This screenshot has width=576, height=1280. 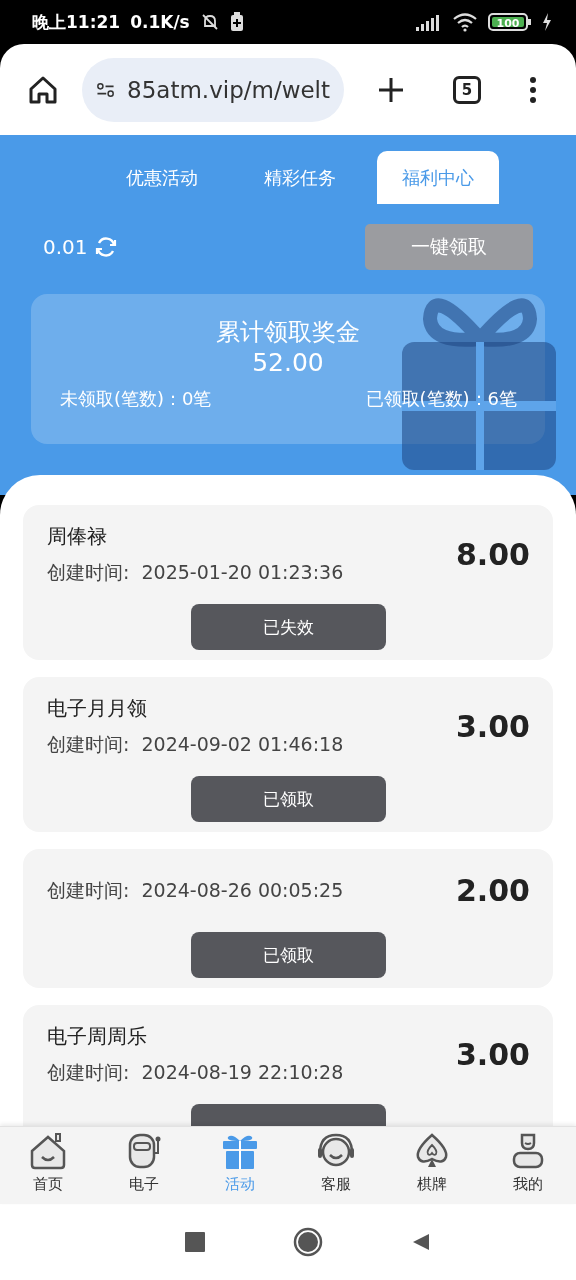 I want to click on url-text: 85atm.vip/m/welt, so click(x=228, y=89).